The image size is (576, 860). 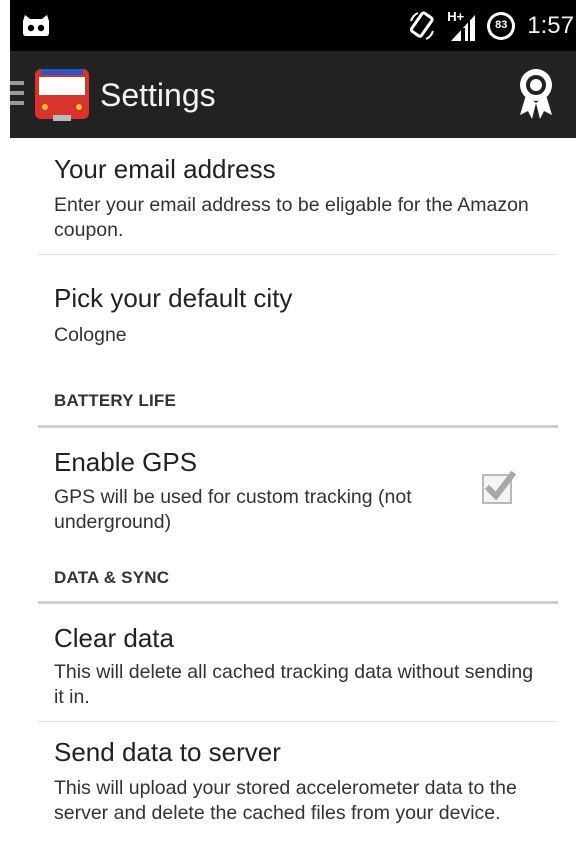 I want to click on page-title: Settings, so click(x=158, y=95).